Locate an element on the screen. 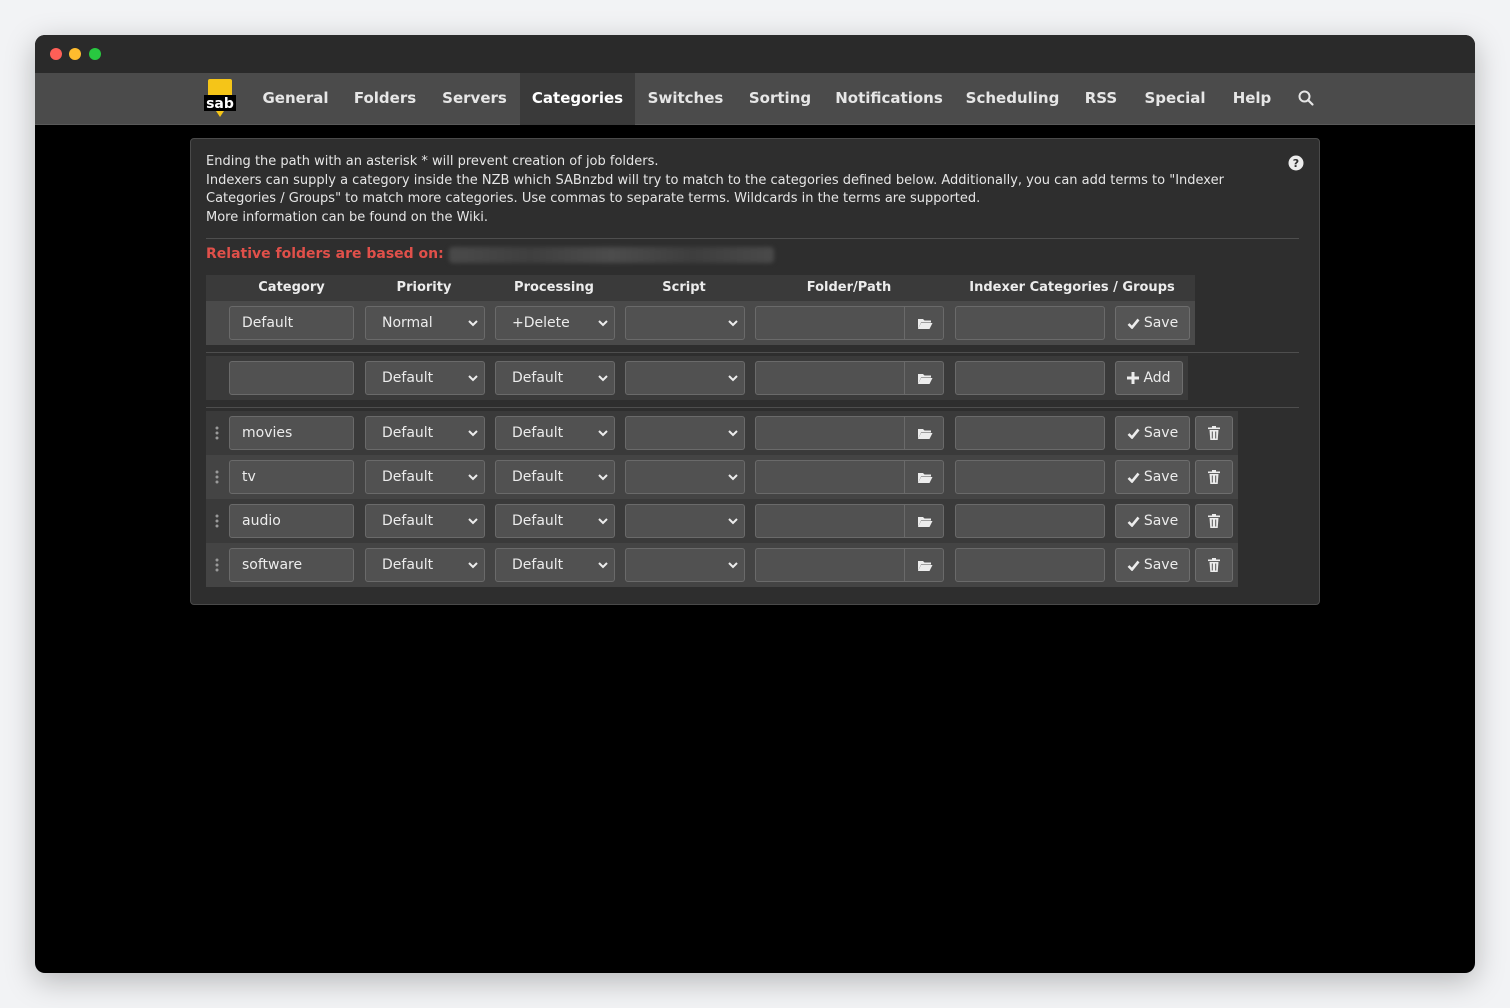 The image size is (1510, 1008). category-name-input: Default is located at coordinates (291, 323).